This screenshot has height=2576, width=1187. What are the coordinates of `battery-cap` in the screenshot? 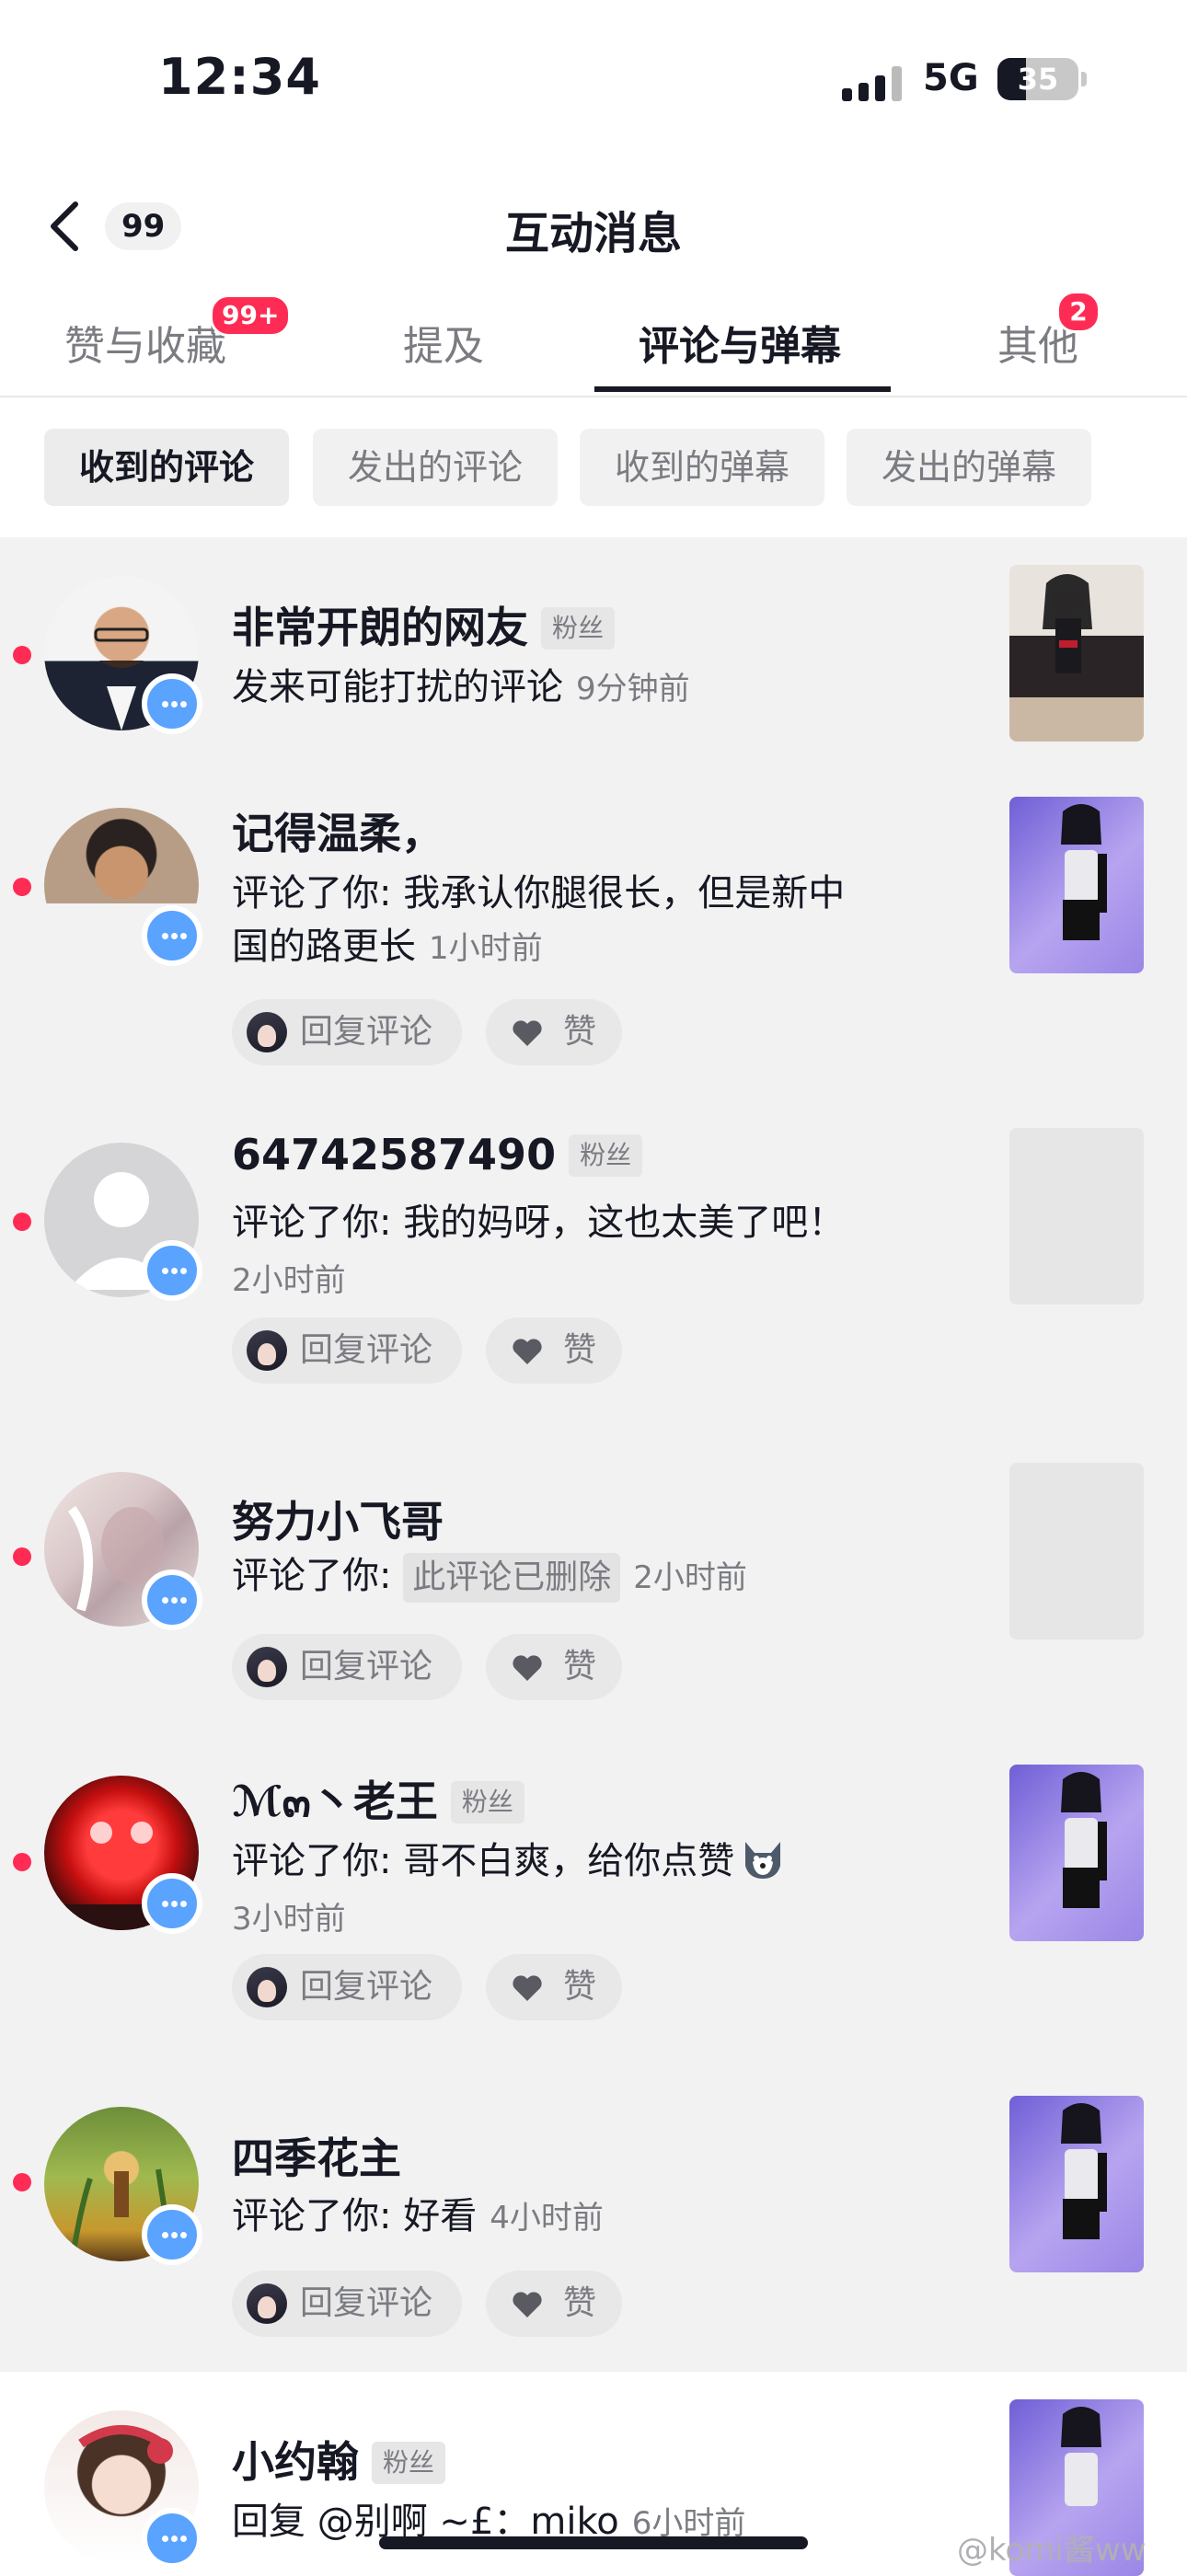 It's located at (1084, 79).